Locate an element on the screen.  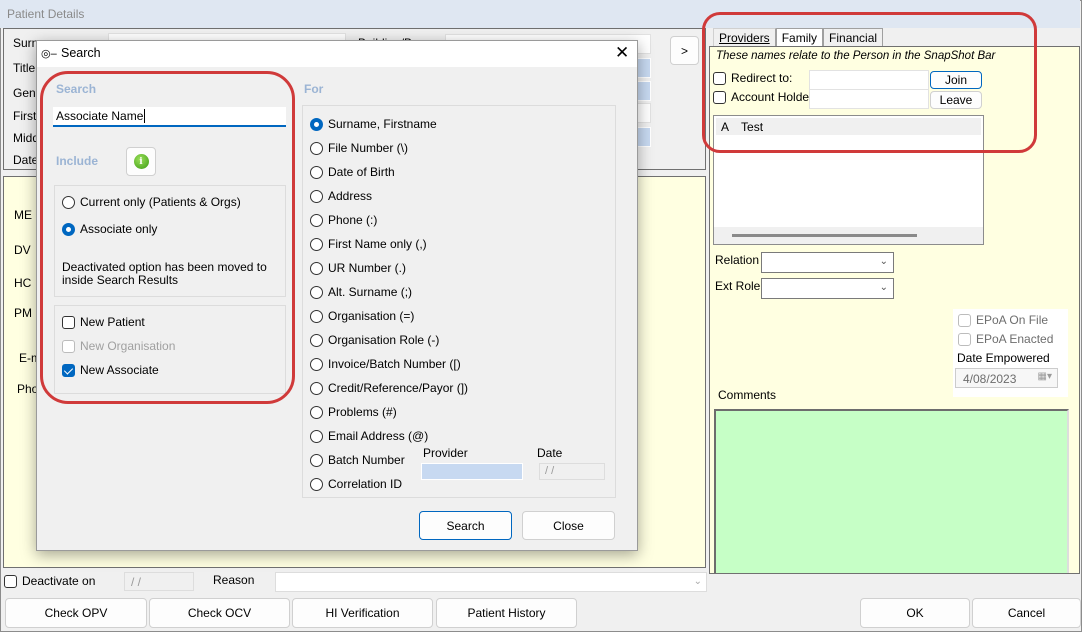
search-input: Associate Name is located at coordinates (169, 117).